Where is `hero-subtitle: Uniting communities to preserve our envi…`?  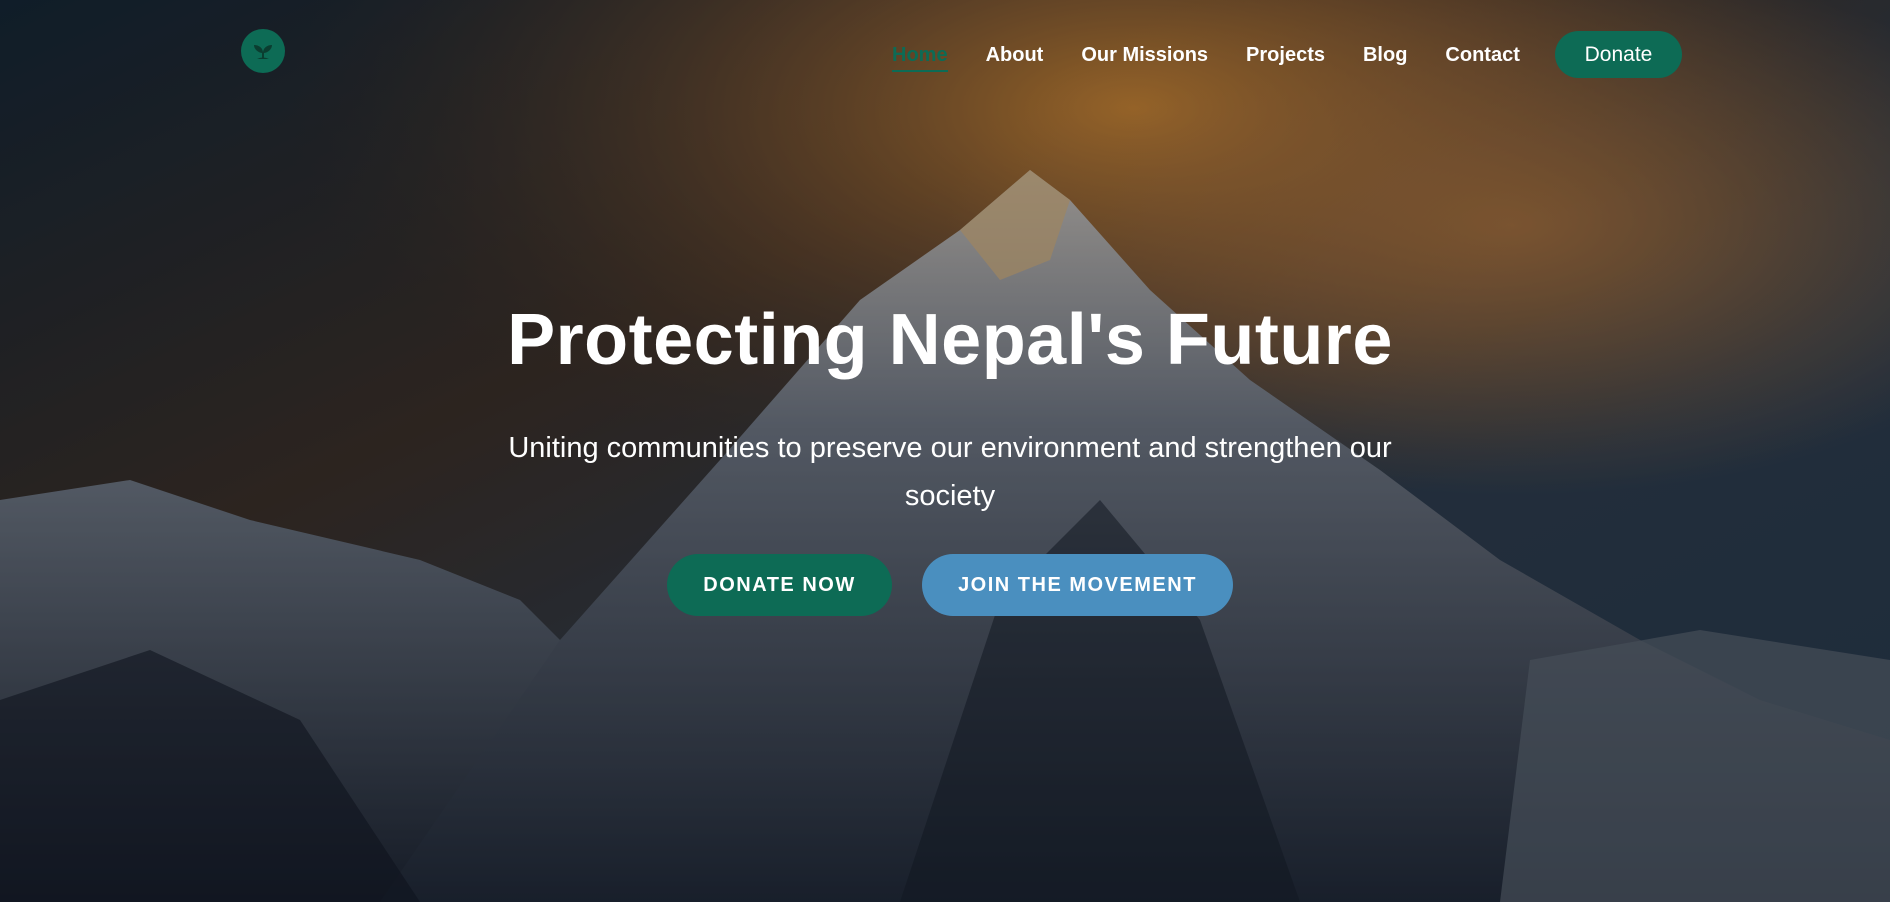 hero-subtitle: Uniting communities to preserve our envi… is located at coordinates (950, 472).